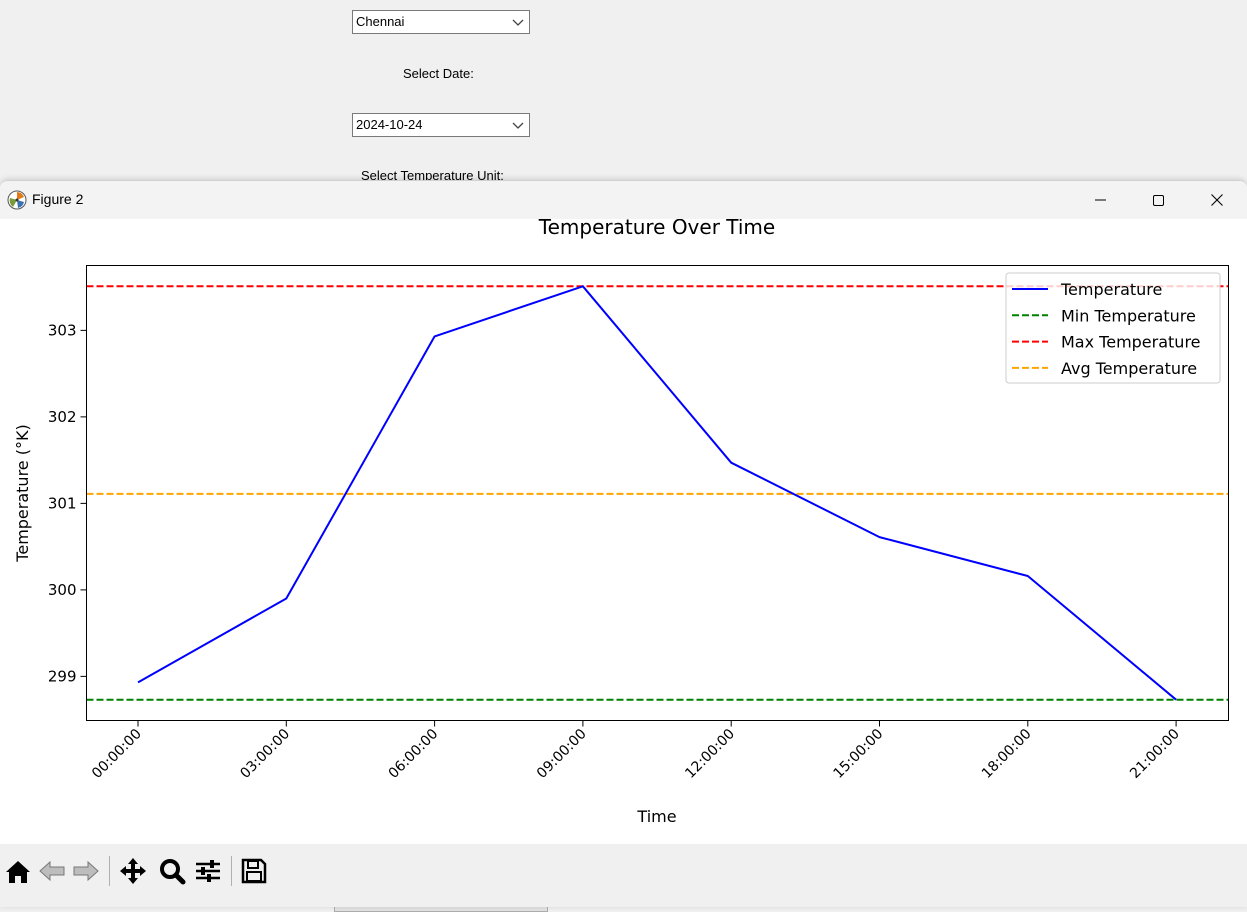 The height and width of the screenshot is (912, 1247). I want to click on y-tick-label: 299, so click(62, 676).